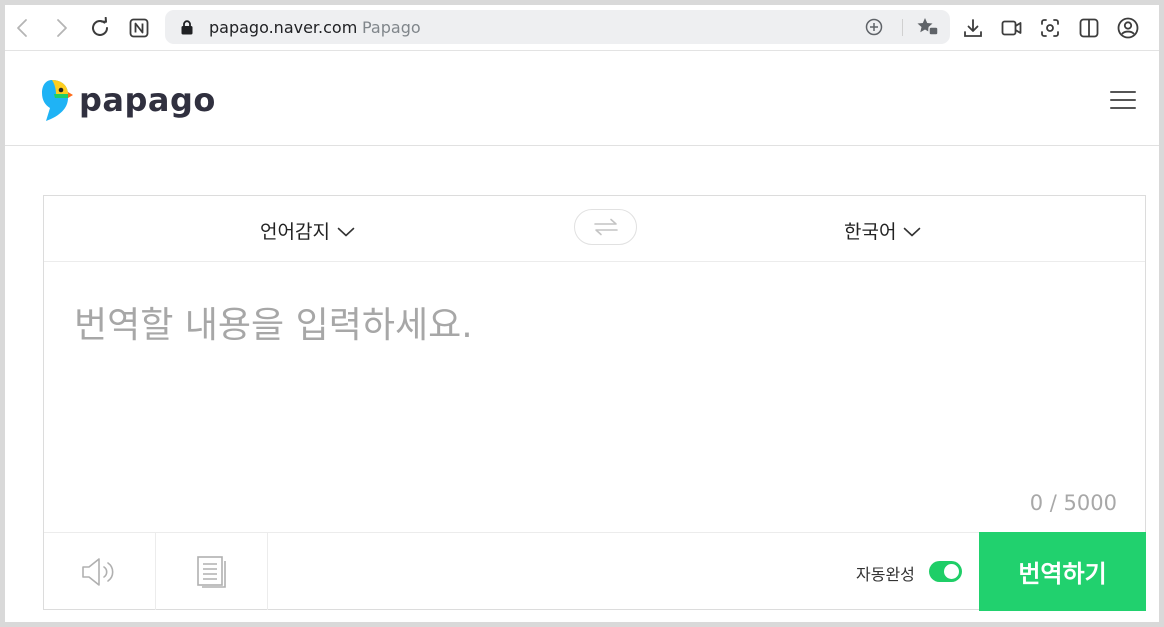 The width and height of the screenshot is (1164, 627). Describe the element at coordinates (62, 28) in the screenshot. I see `forward-icon` at that location.